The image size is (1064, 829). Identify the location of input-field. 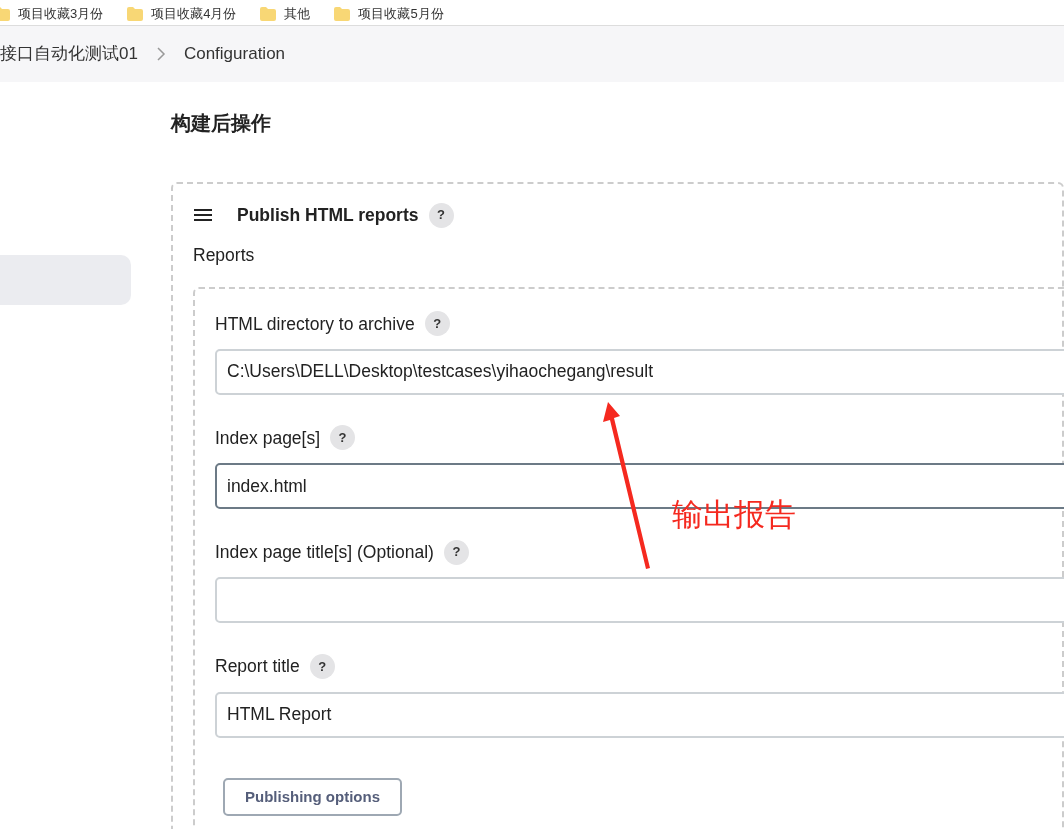
(639, 600).